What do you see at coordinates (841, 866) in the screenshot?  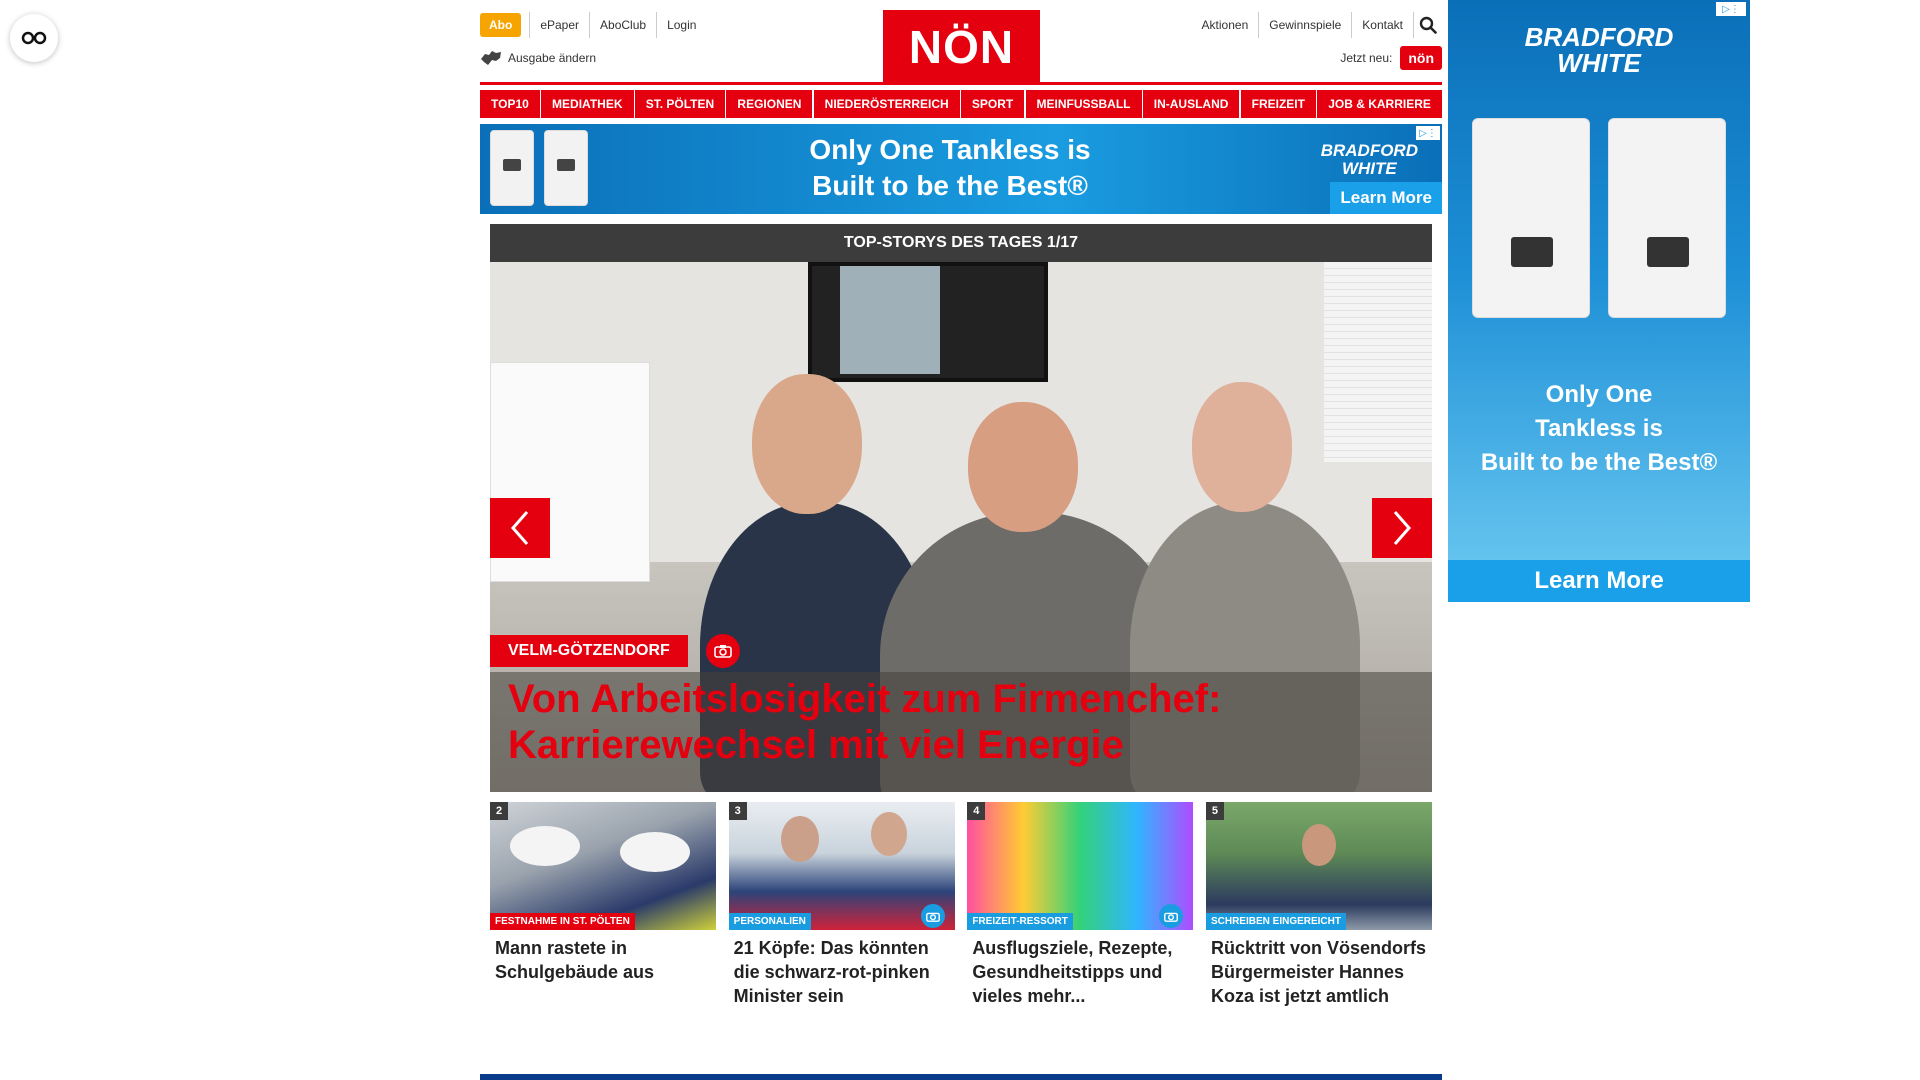 I see `story-card-image: 3 PERSONALIEN` at bounding box center [841, 866].